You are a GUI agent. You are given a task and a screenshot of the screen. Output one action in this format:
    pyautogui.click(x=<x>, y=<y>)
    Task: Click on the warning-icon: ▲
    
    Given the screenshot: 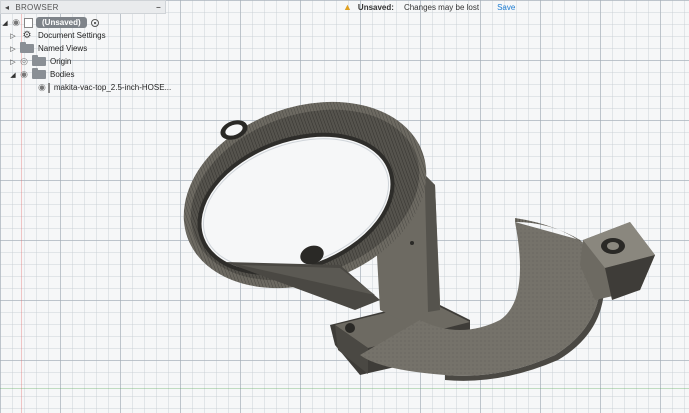 What is the action you would take?
    pyautogui.click(x=347, y=7)
    